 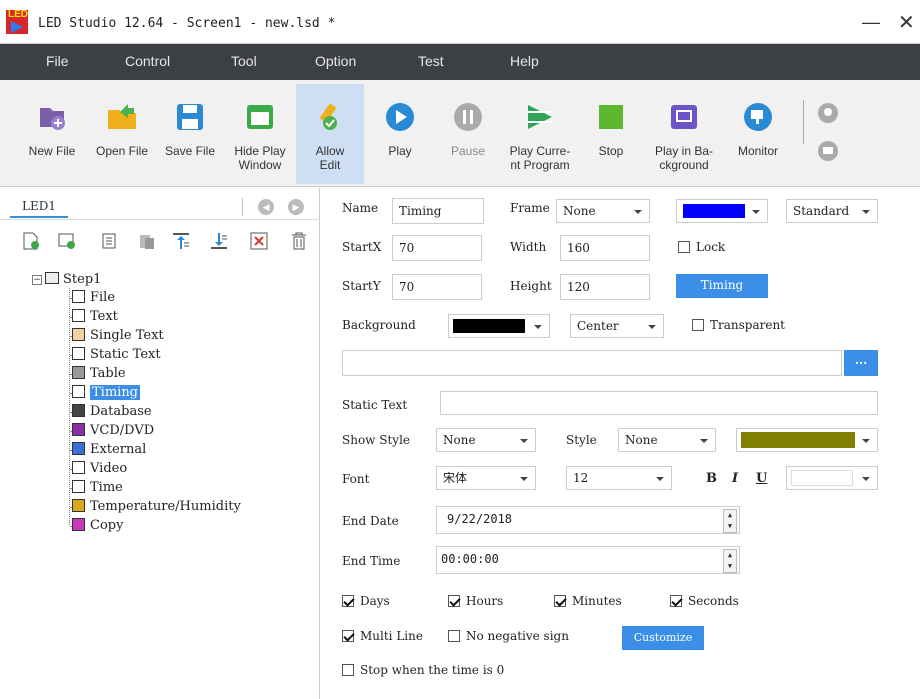 I want to click on nav-prev-icon: ◀, so click(x=266, y=207).